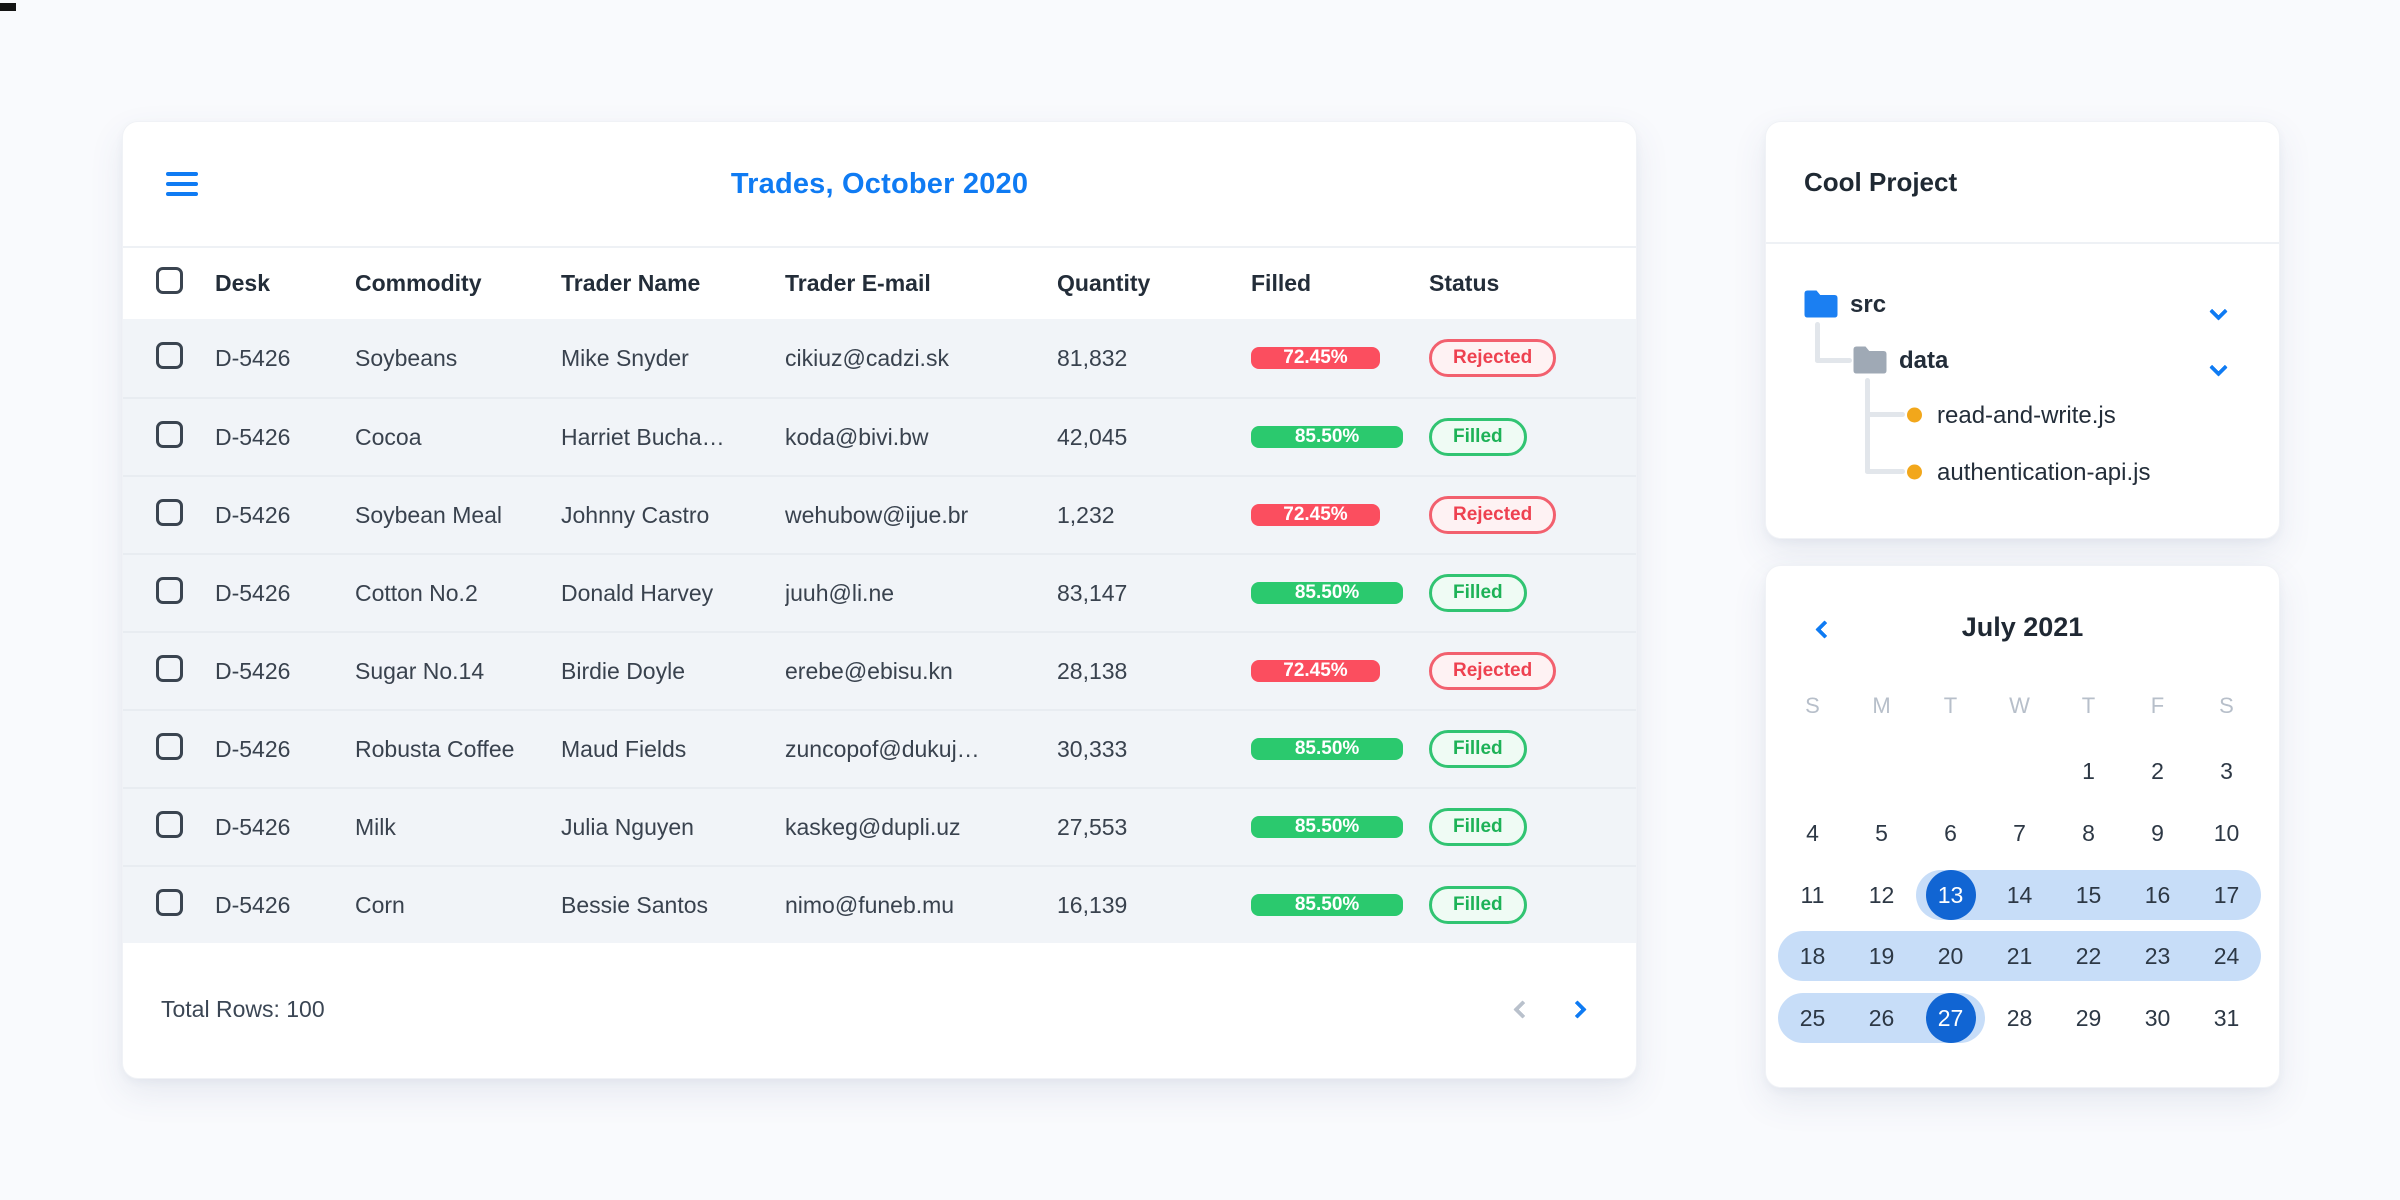  What do you see at coordinates (1951, 956) in the screenshot?
I see `calendar-day: 20` at bounding box center [1951, 956].